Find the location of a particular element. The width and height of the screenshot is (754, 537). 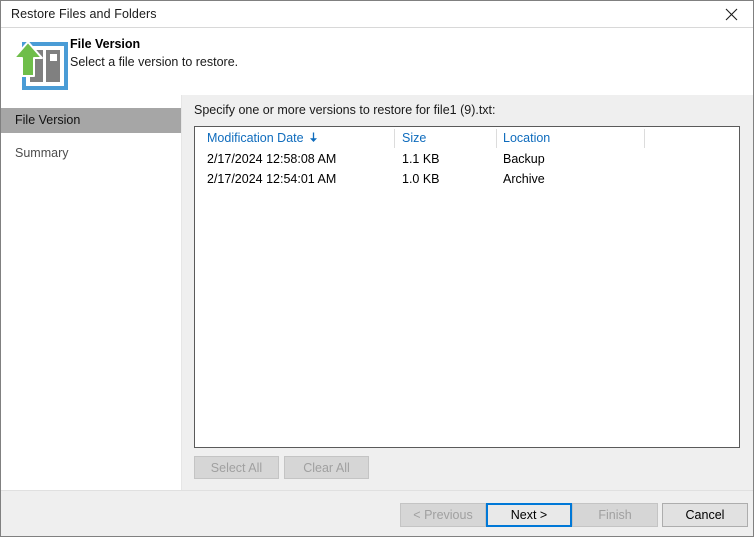

close-button is located at coordinates (731, 14).